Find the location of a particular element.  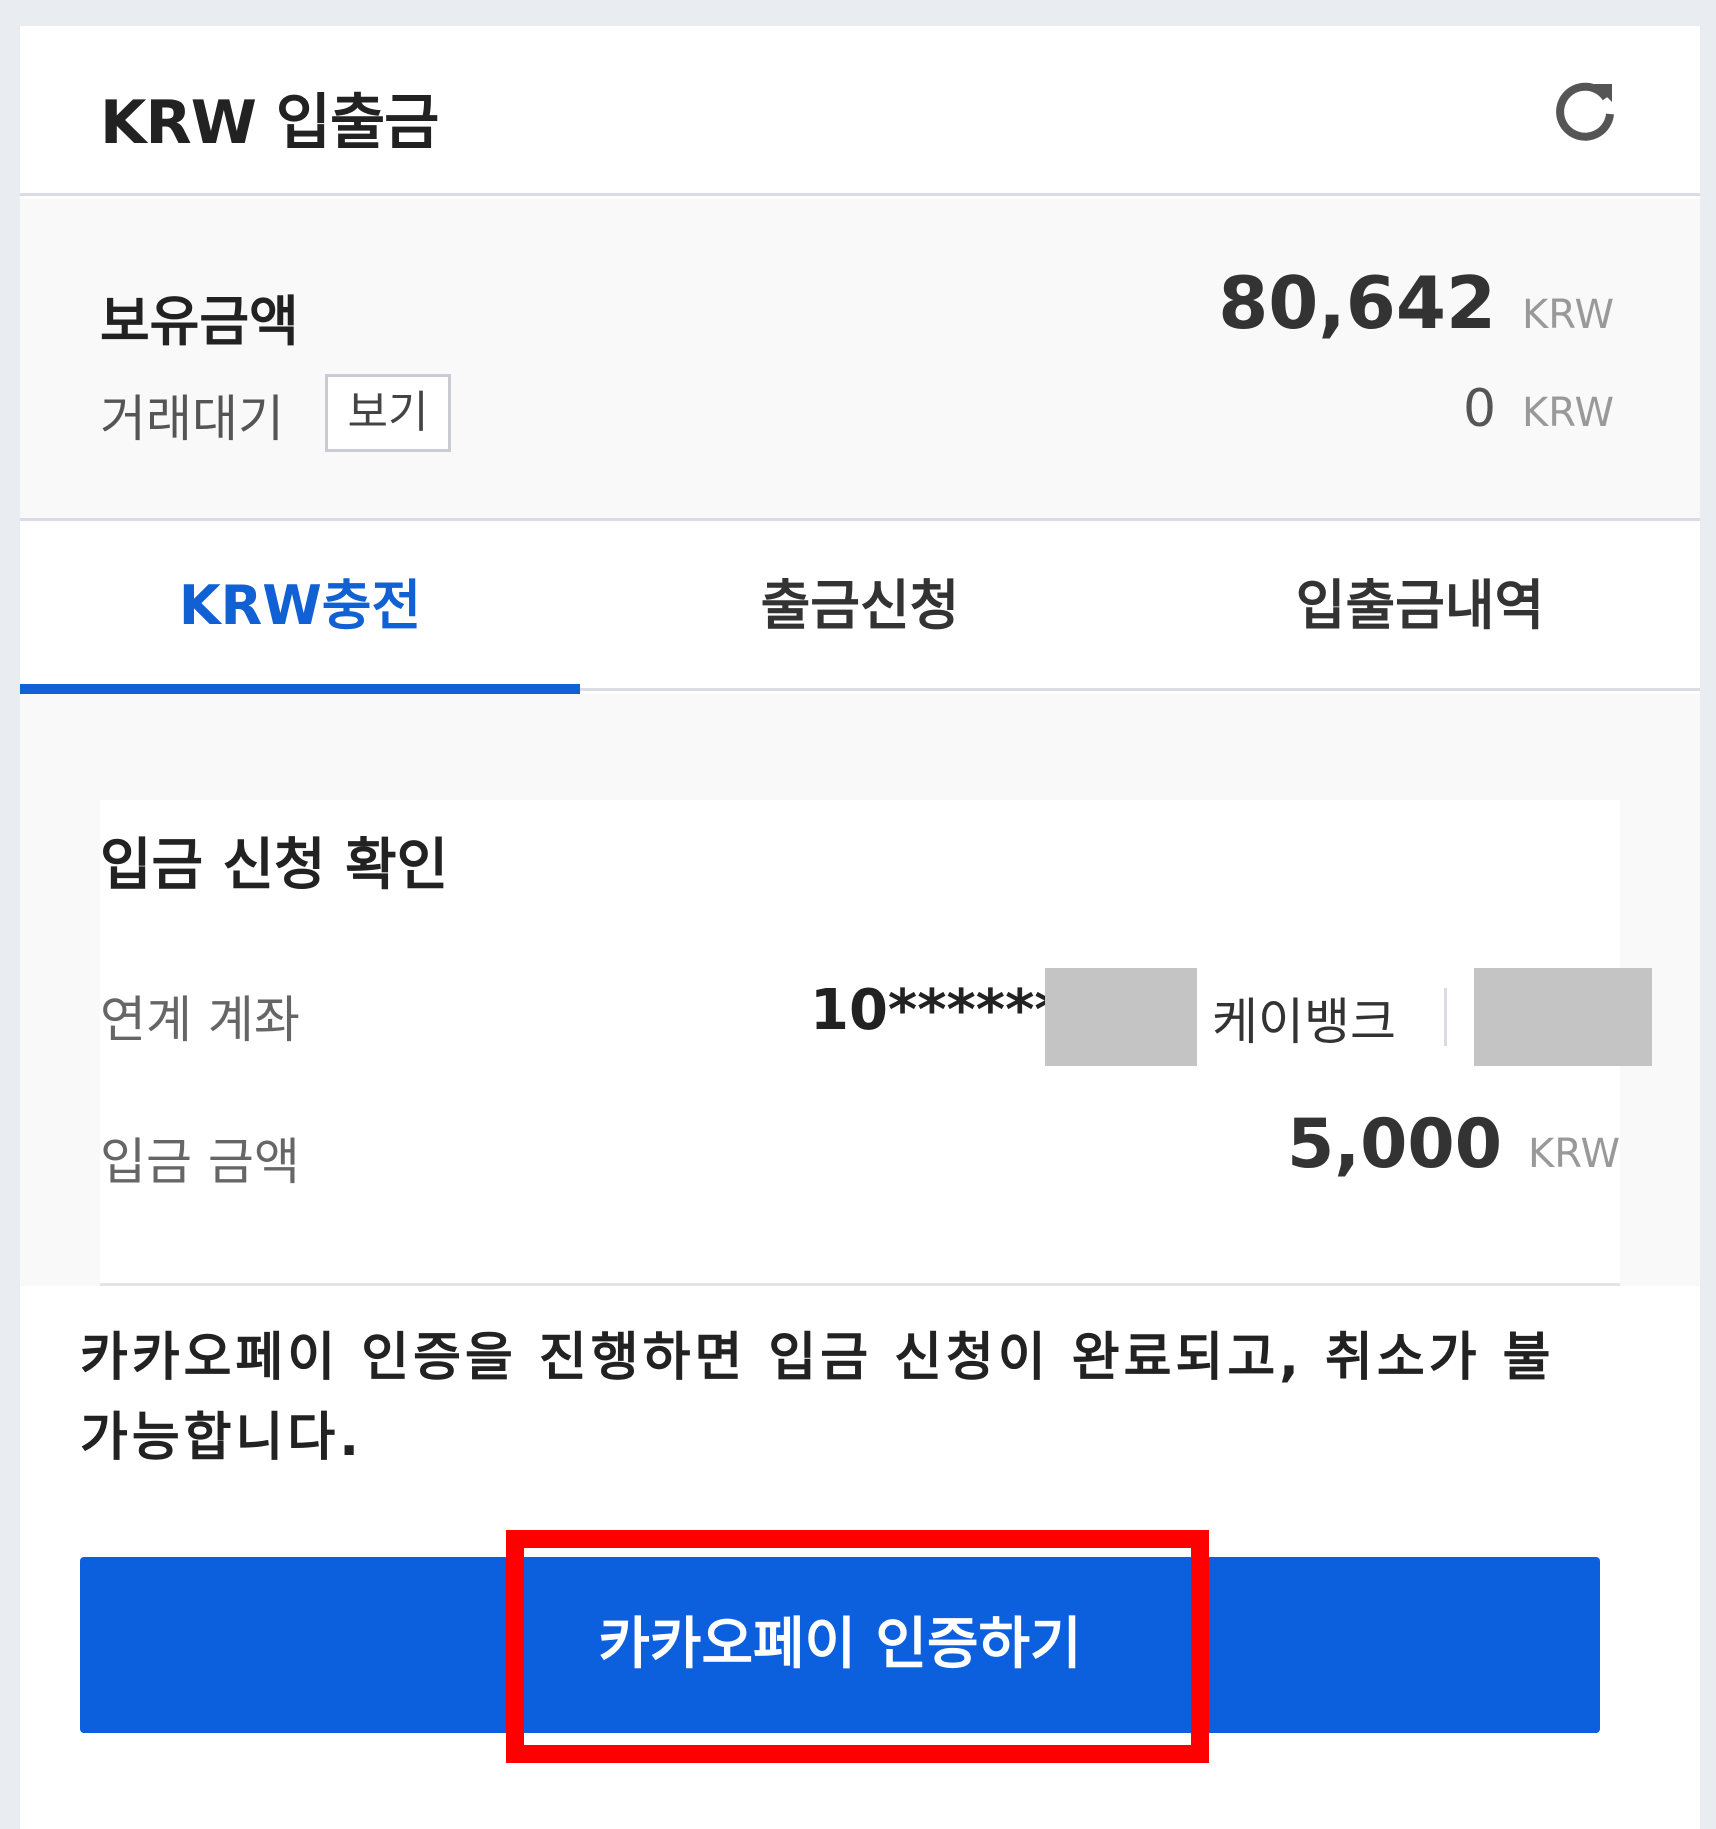

deposit-amount-unit: KRW is located at coordinates (1574, 1154).